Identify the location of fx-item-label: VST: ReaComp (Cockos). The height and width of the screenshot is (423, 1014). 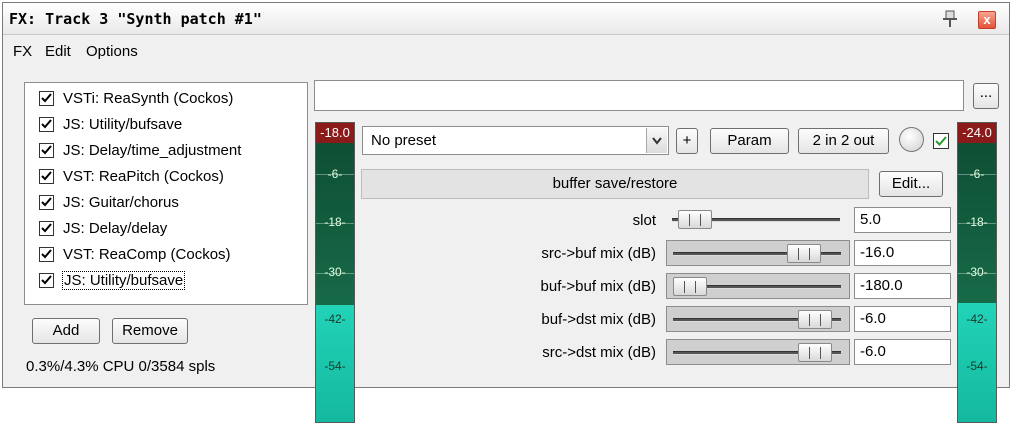
(147, 254).